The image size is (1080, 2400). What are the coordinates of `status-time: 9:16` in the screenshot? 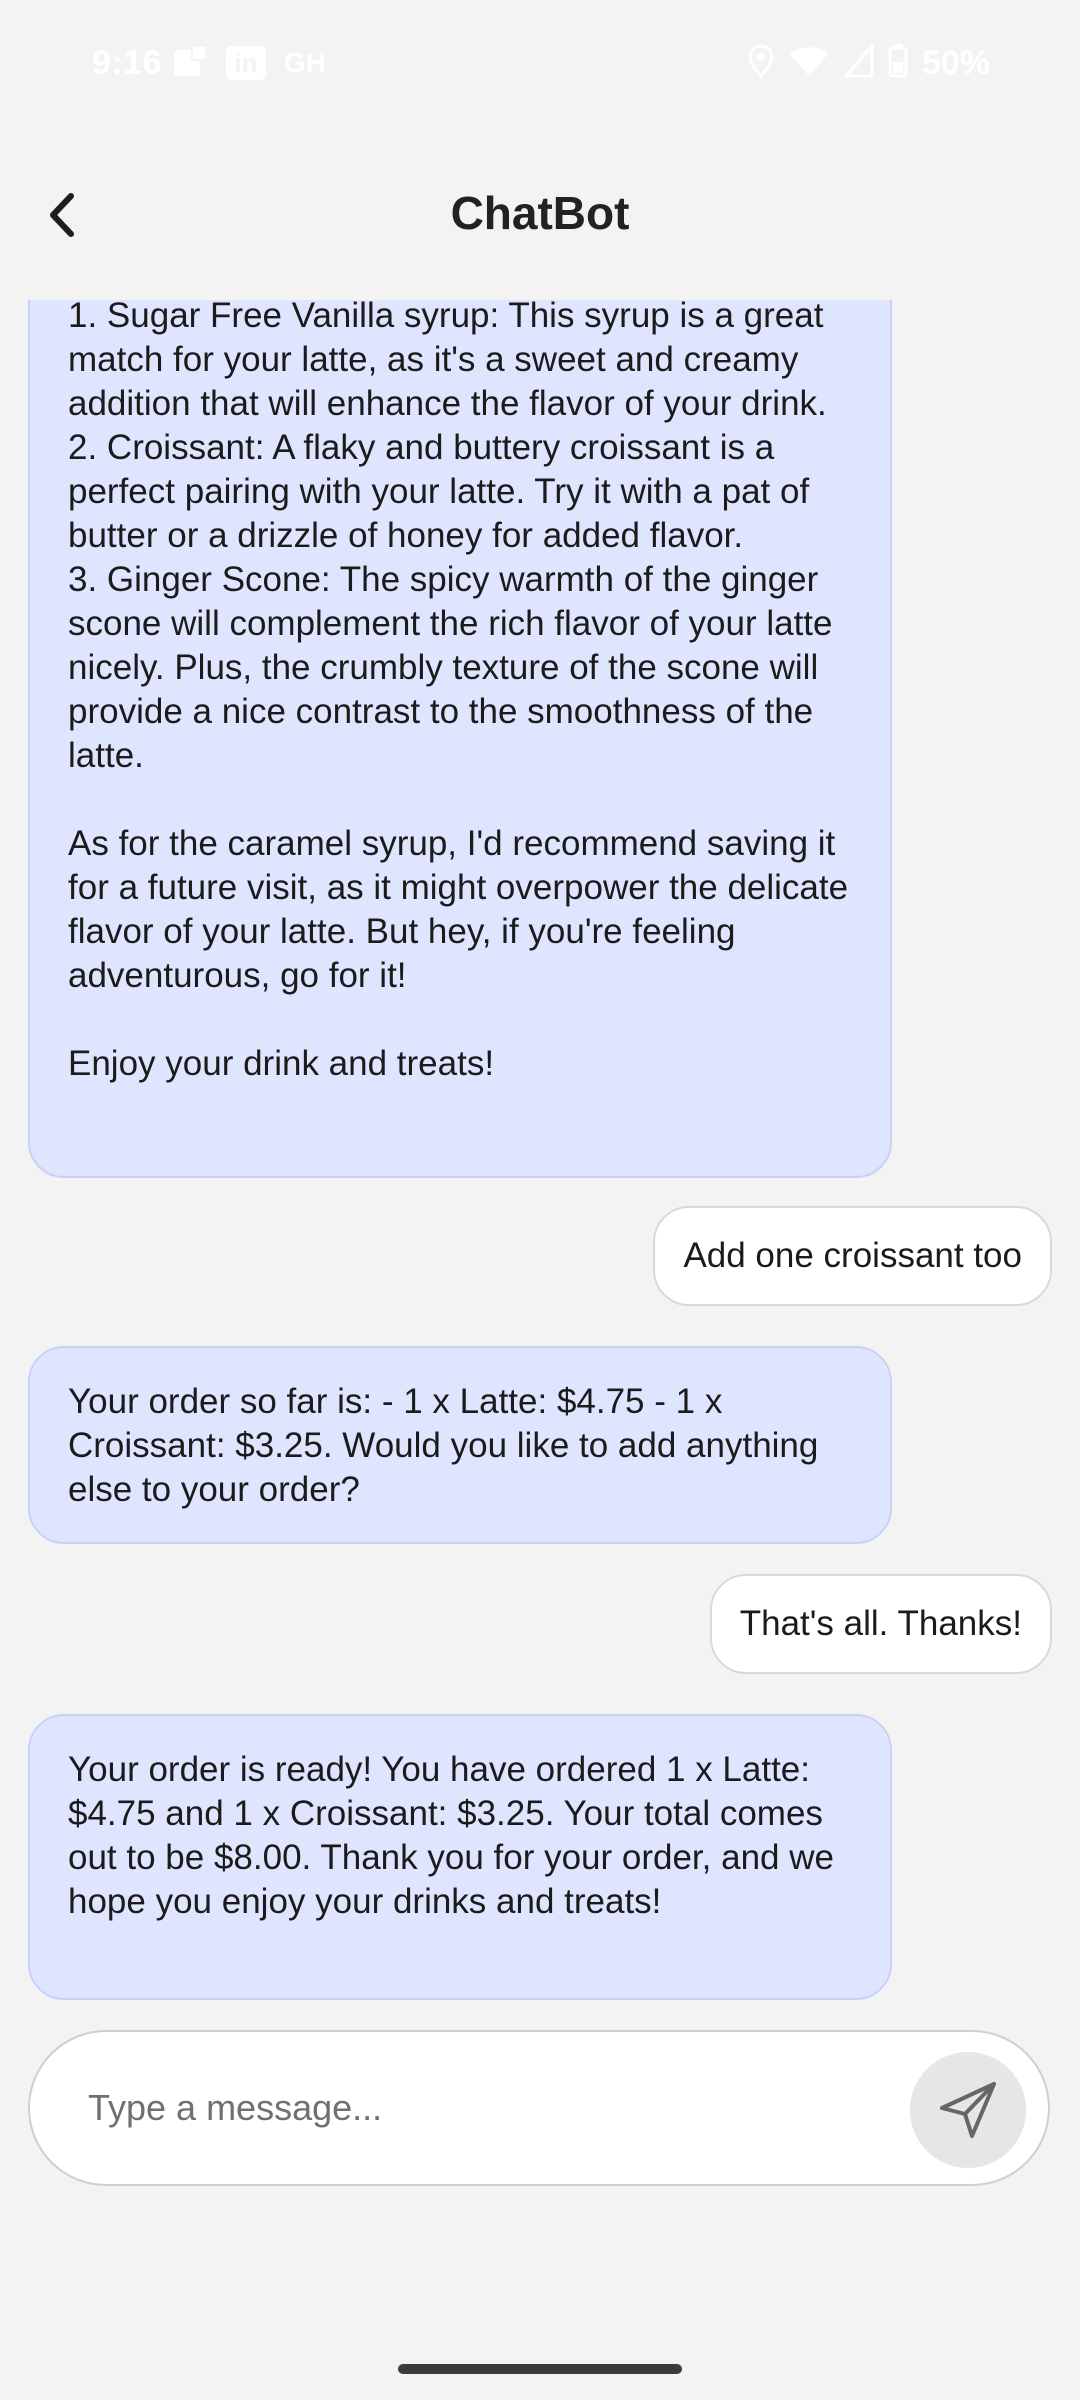 It's located at (127, 63).